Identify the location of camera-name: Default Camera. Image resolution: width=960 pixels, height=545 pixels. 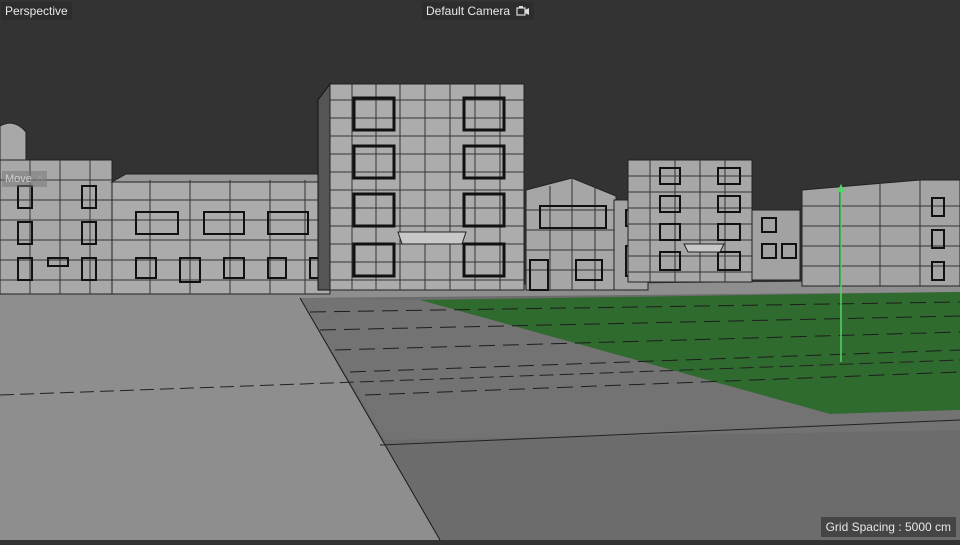
(468, 11).